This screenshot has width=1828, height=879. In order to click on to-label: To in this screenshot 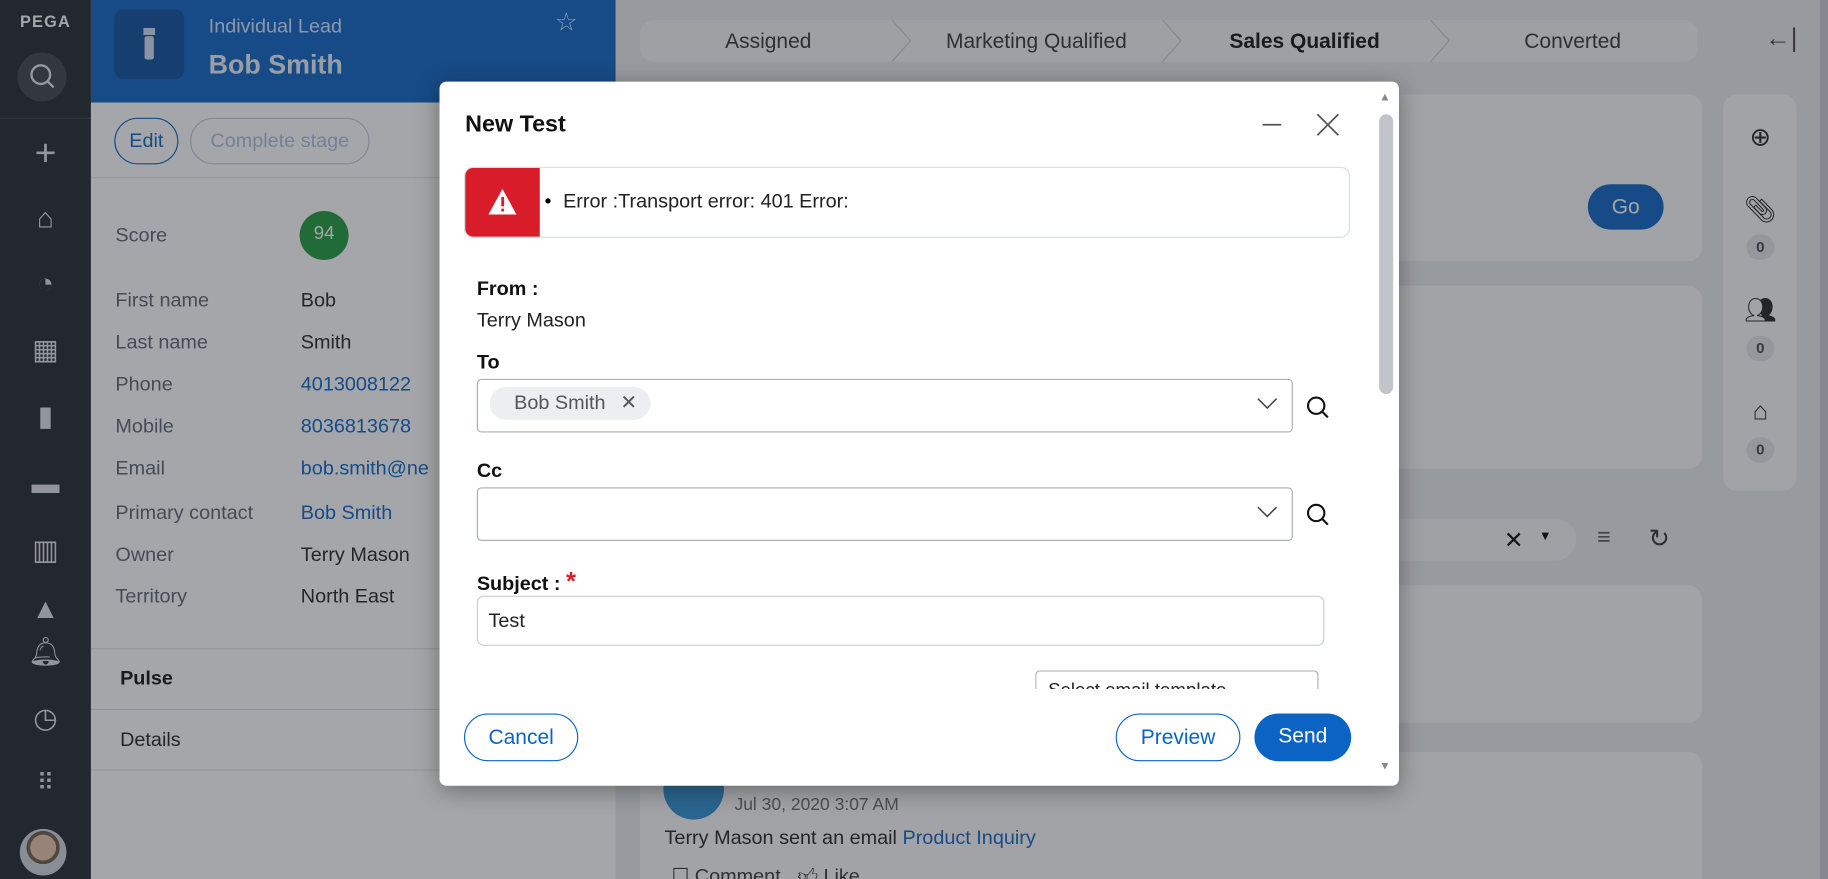, I will do `click(488, 362)`.